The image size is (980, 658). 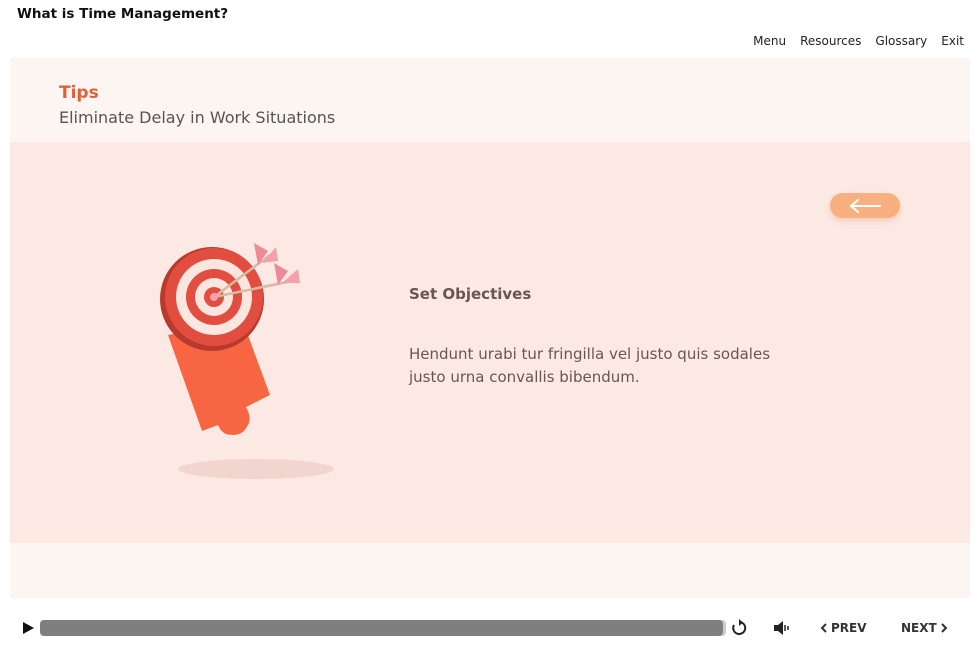 What do you see at coordinates (781, 628) in the screenshot?
I see `volume-icon` at bounding box center [781, 628].